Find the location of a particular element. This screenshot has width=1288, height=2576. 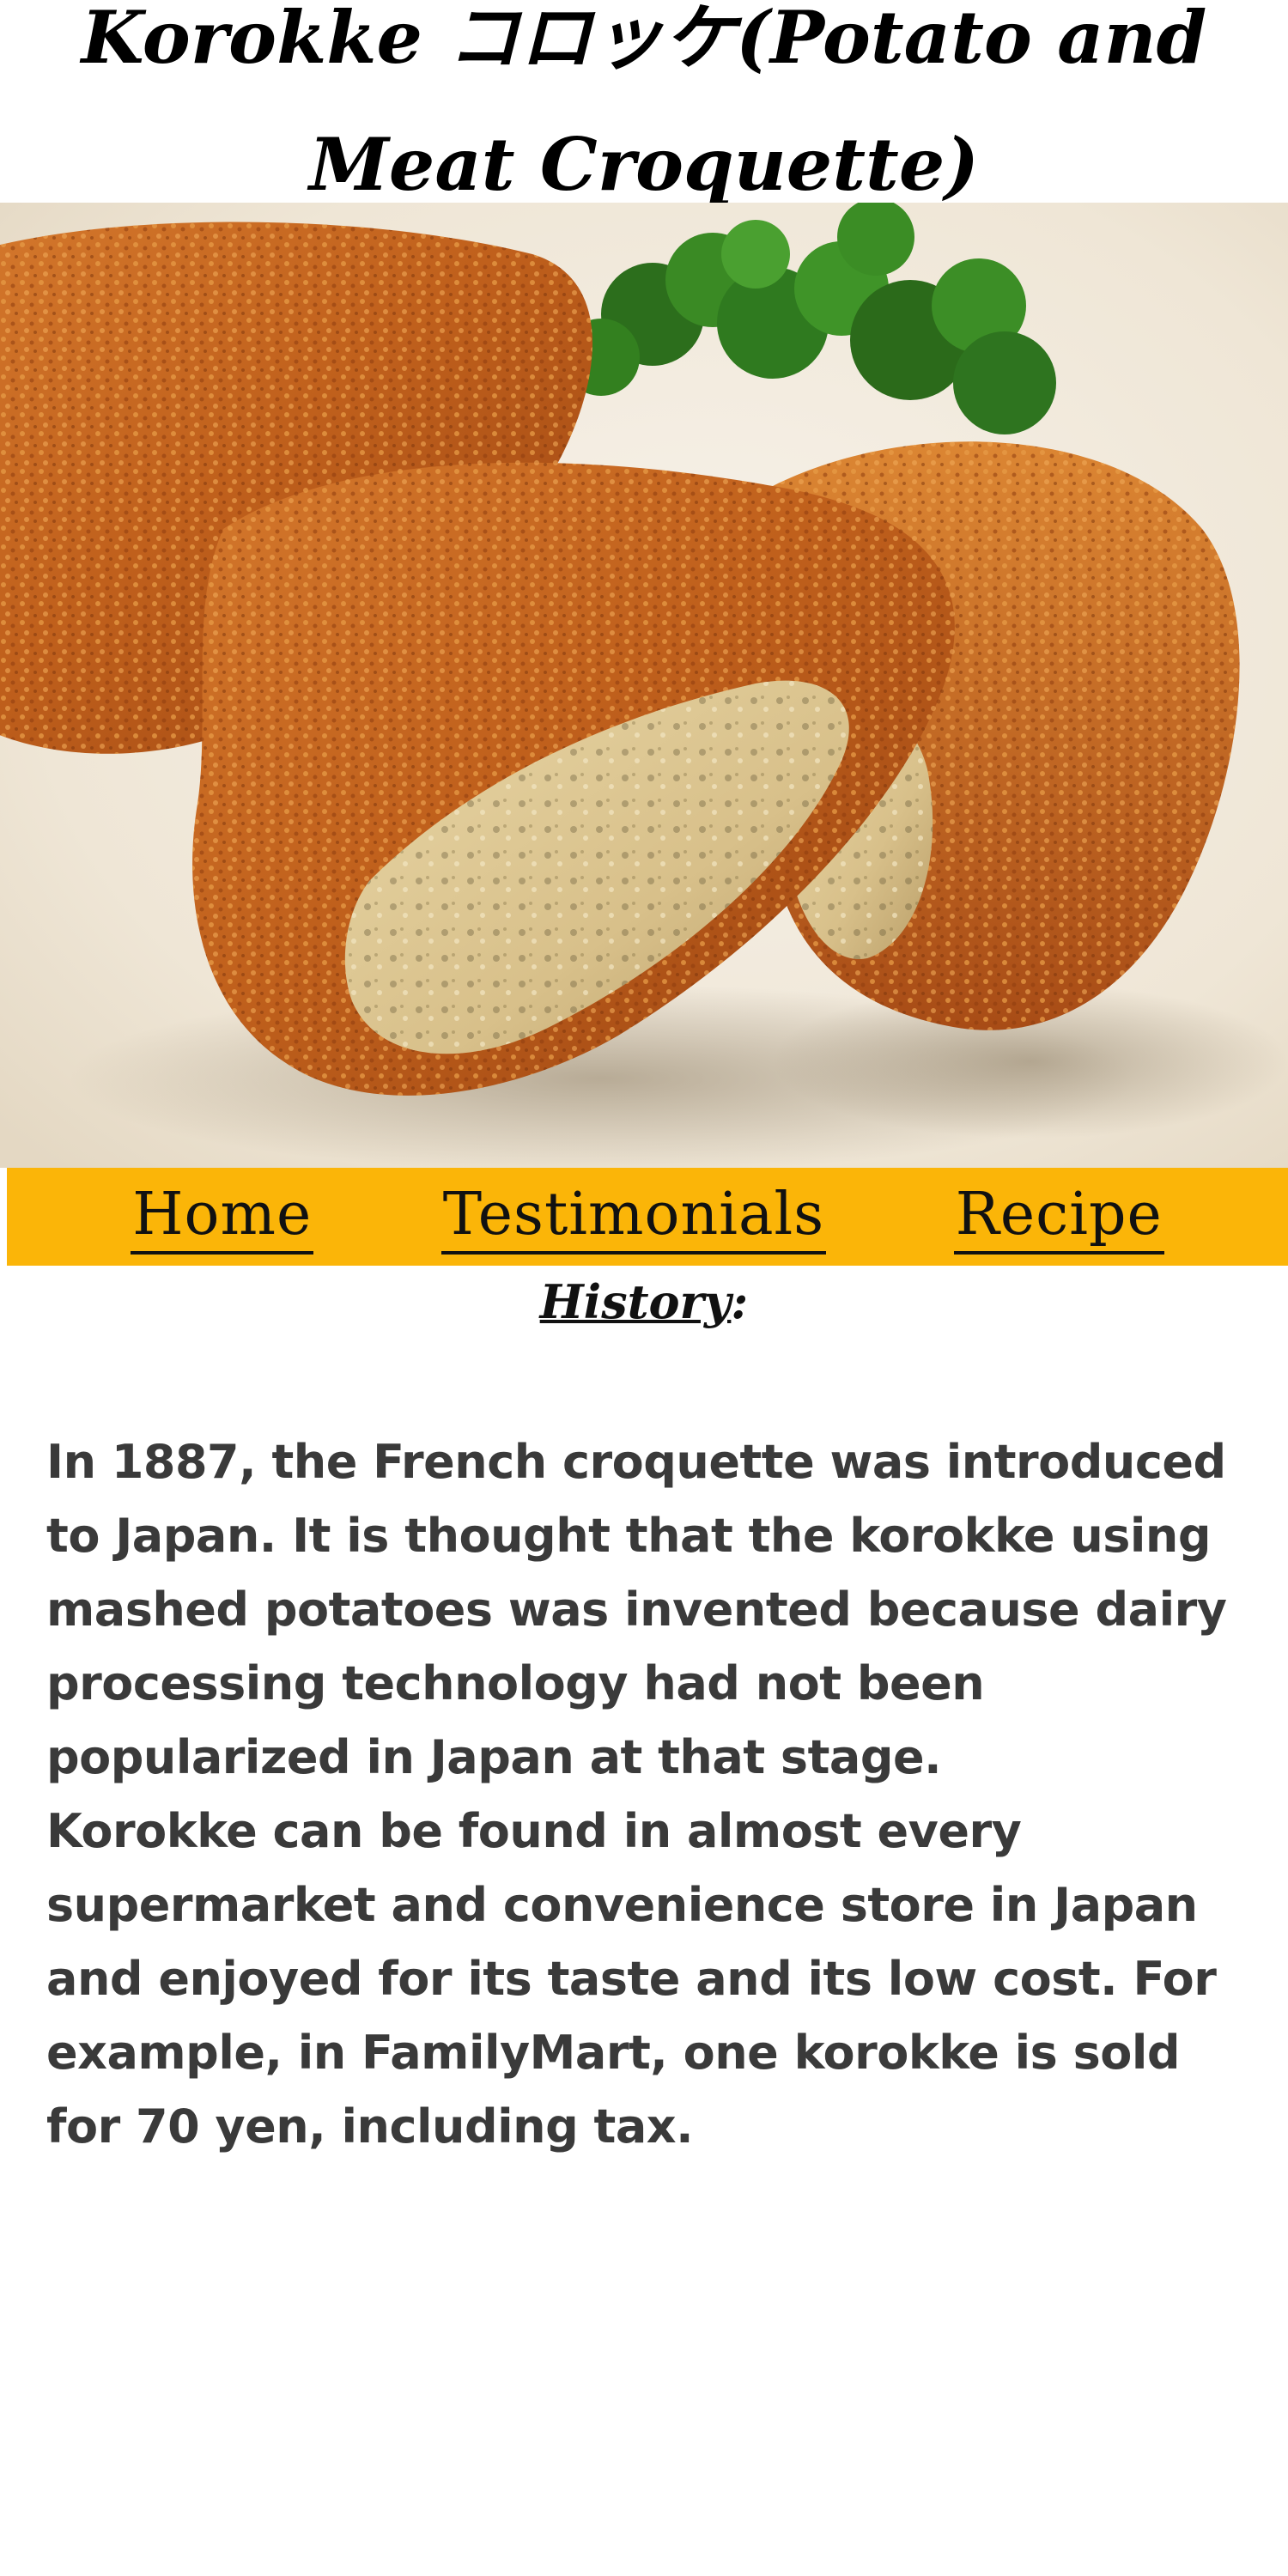

nav-link-recipe: Recipe is located at coordinates (1058, 1217).